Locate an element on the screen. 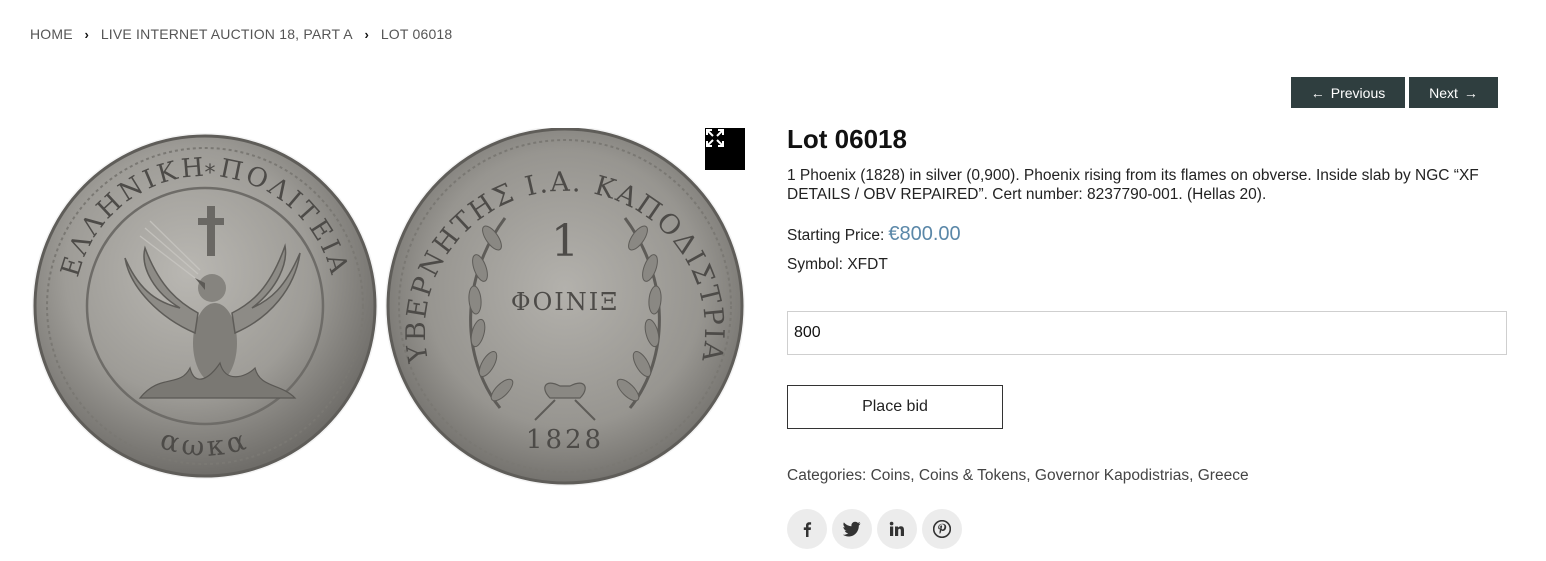 The image size is (1546, 561). previous-button: ← Previous is located at coordinates (1348, 92).